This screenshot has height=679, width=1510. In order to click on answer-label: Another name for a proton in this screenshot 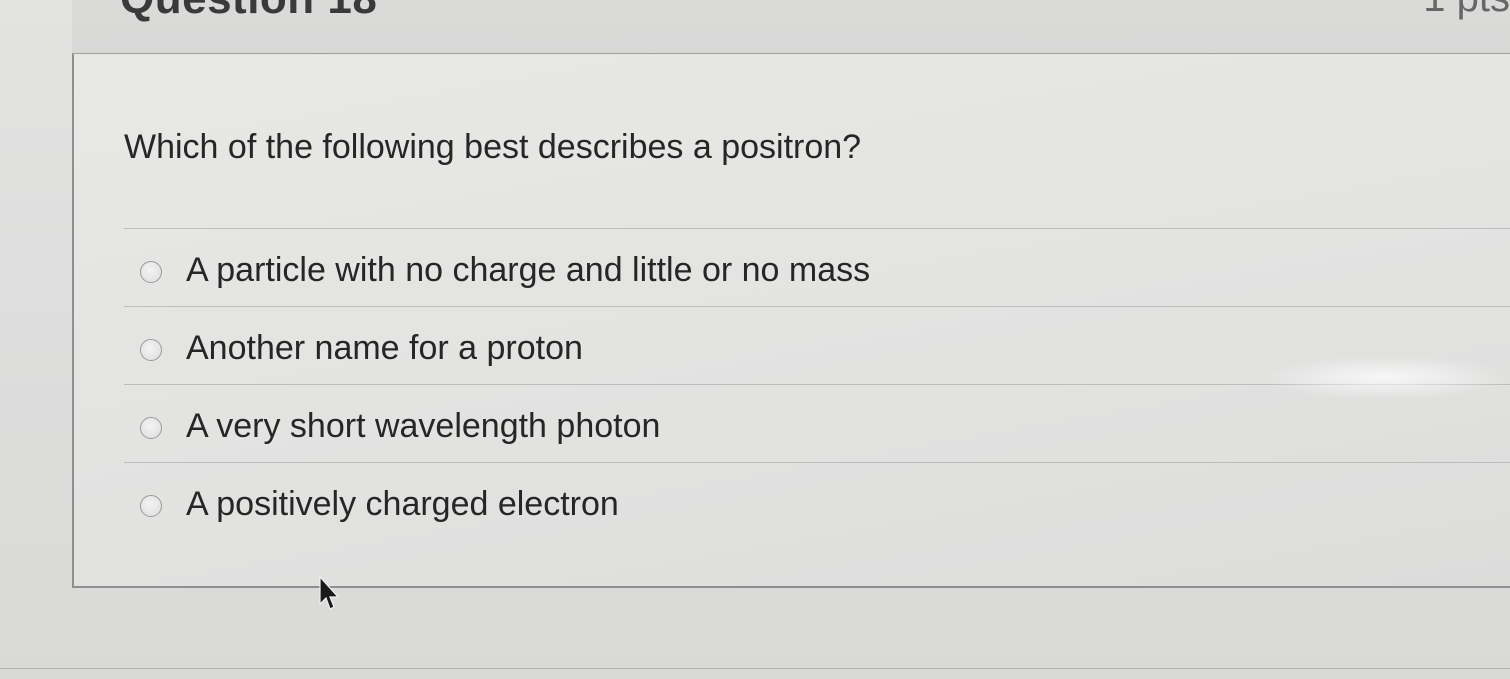, I will do `click(384, 348)`.